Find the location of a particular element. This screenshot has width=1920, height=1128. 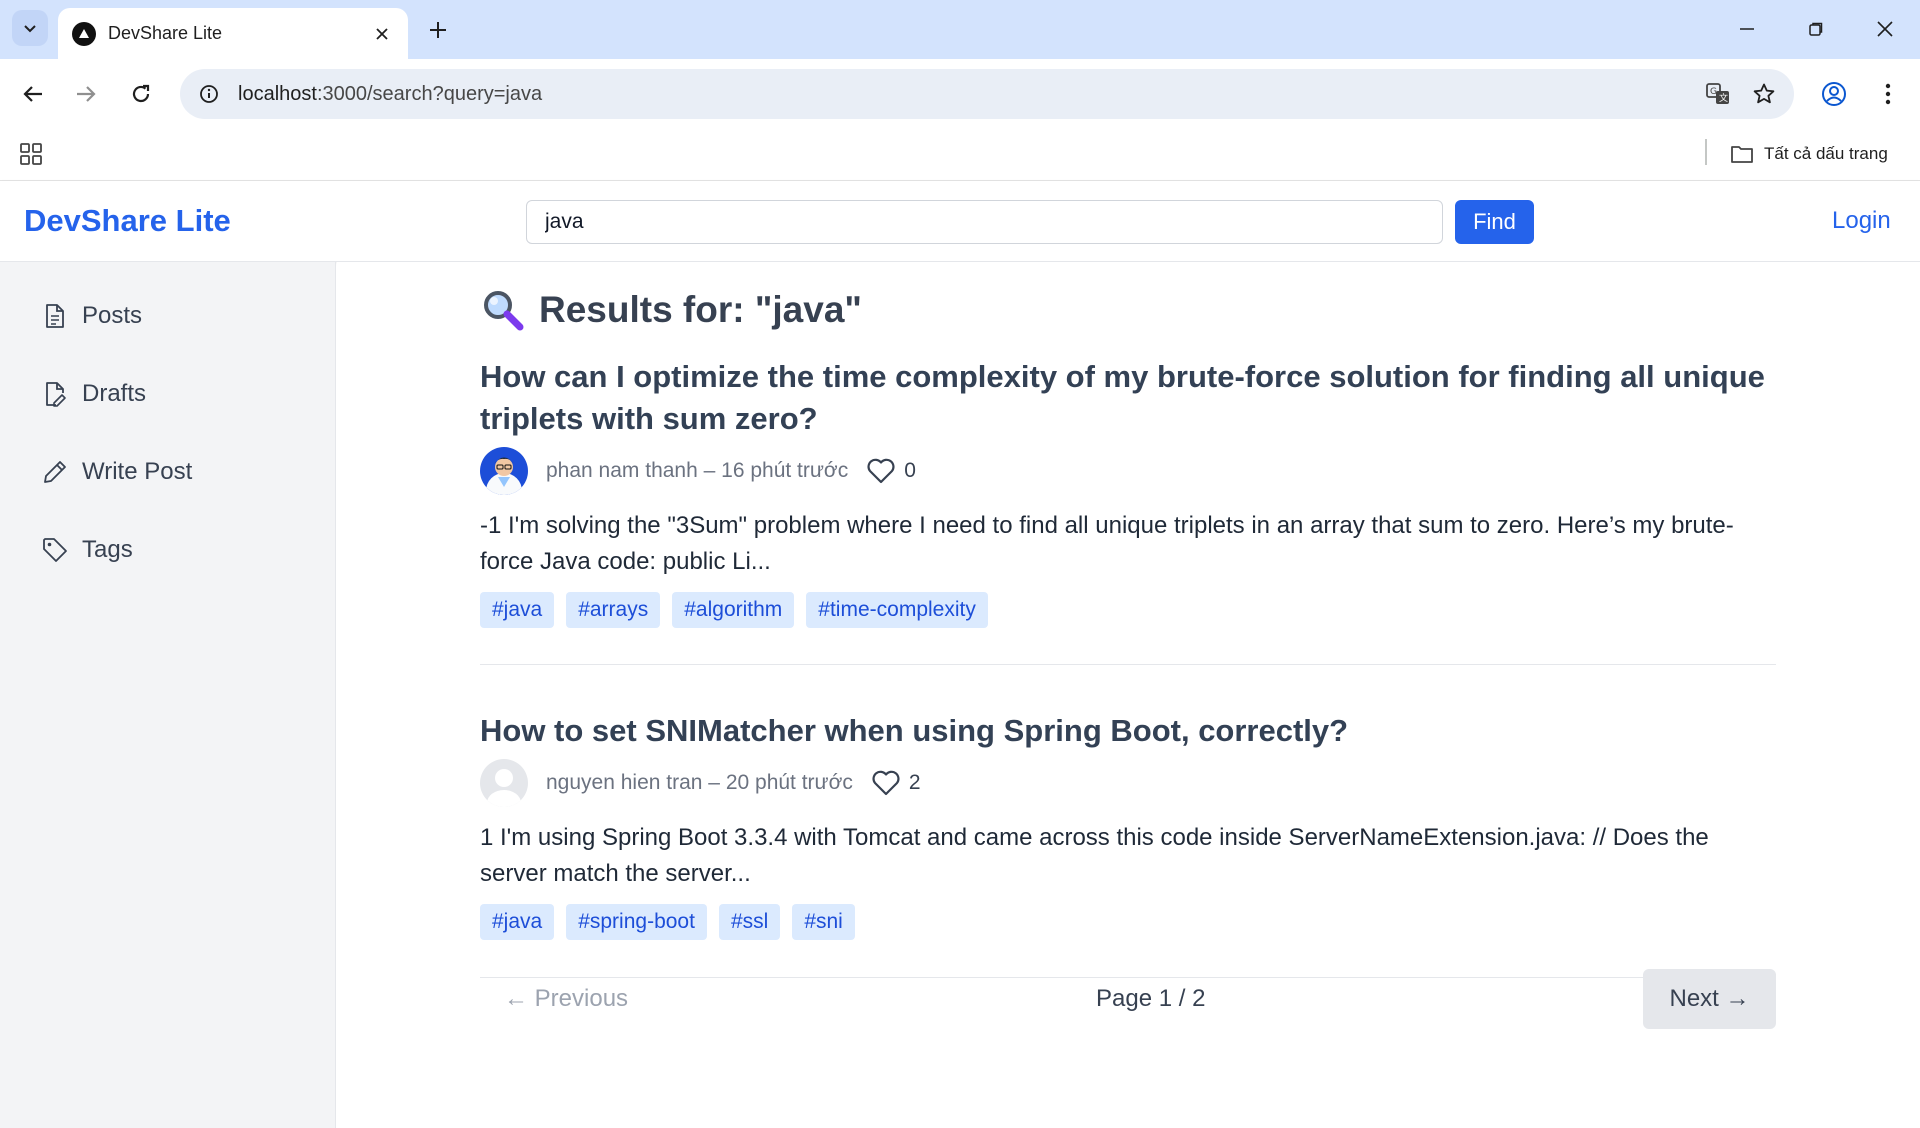

url-path: :3000/search?query=java is located at coordinates (429, 93).